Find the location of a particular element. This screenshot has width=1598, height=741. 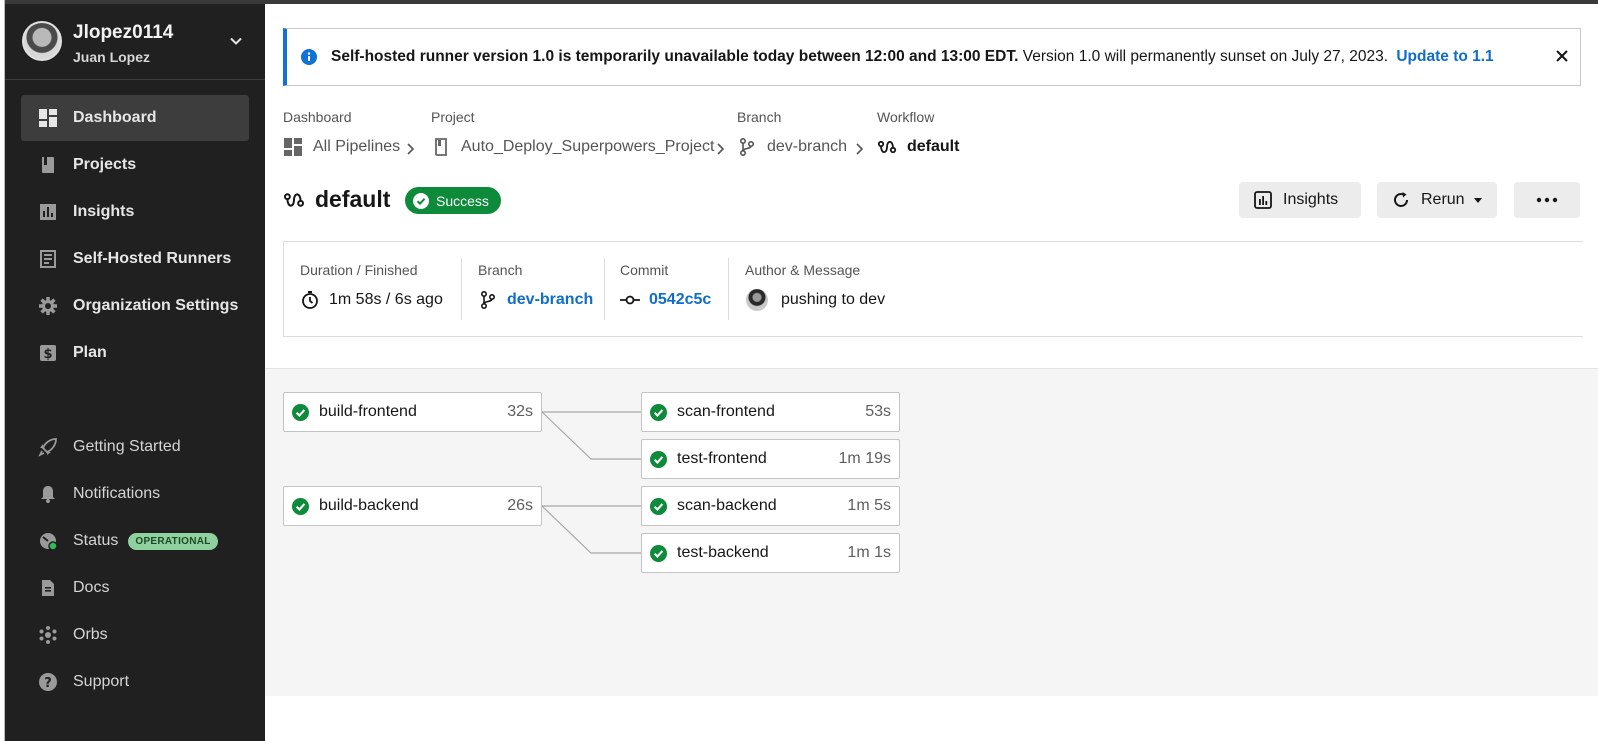

sidebar-item-label: Getting Started is located at coordinates (127, 446).